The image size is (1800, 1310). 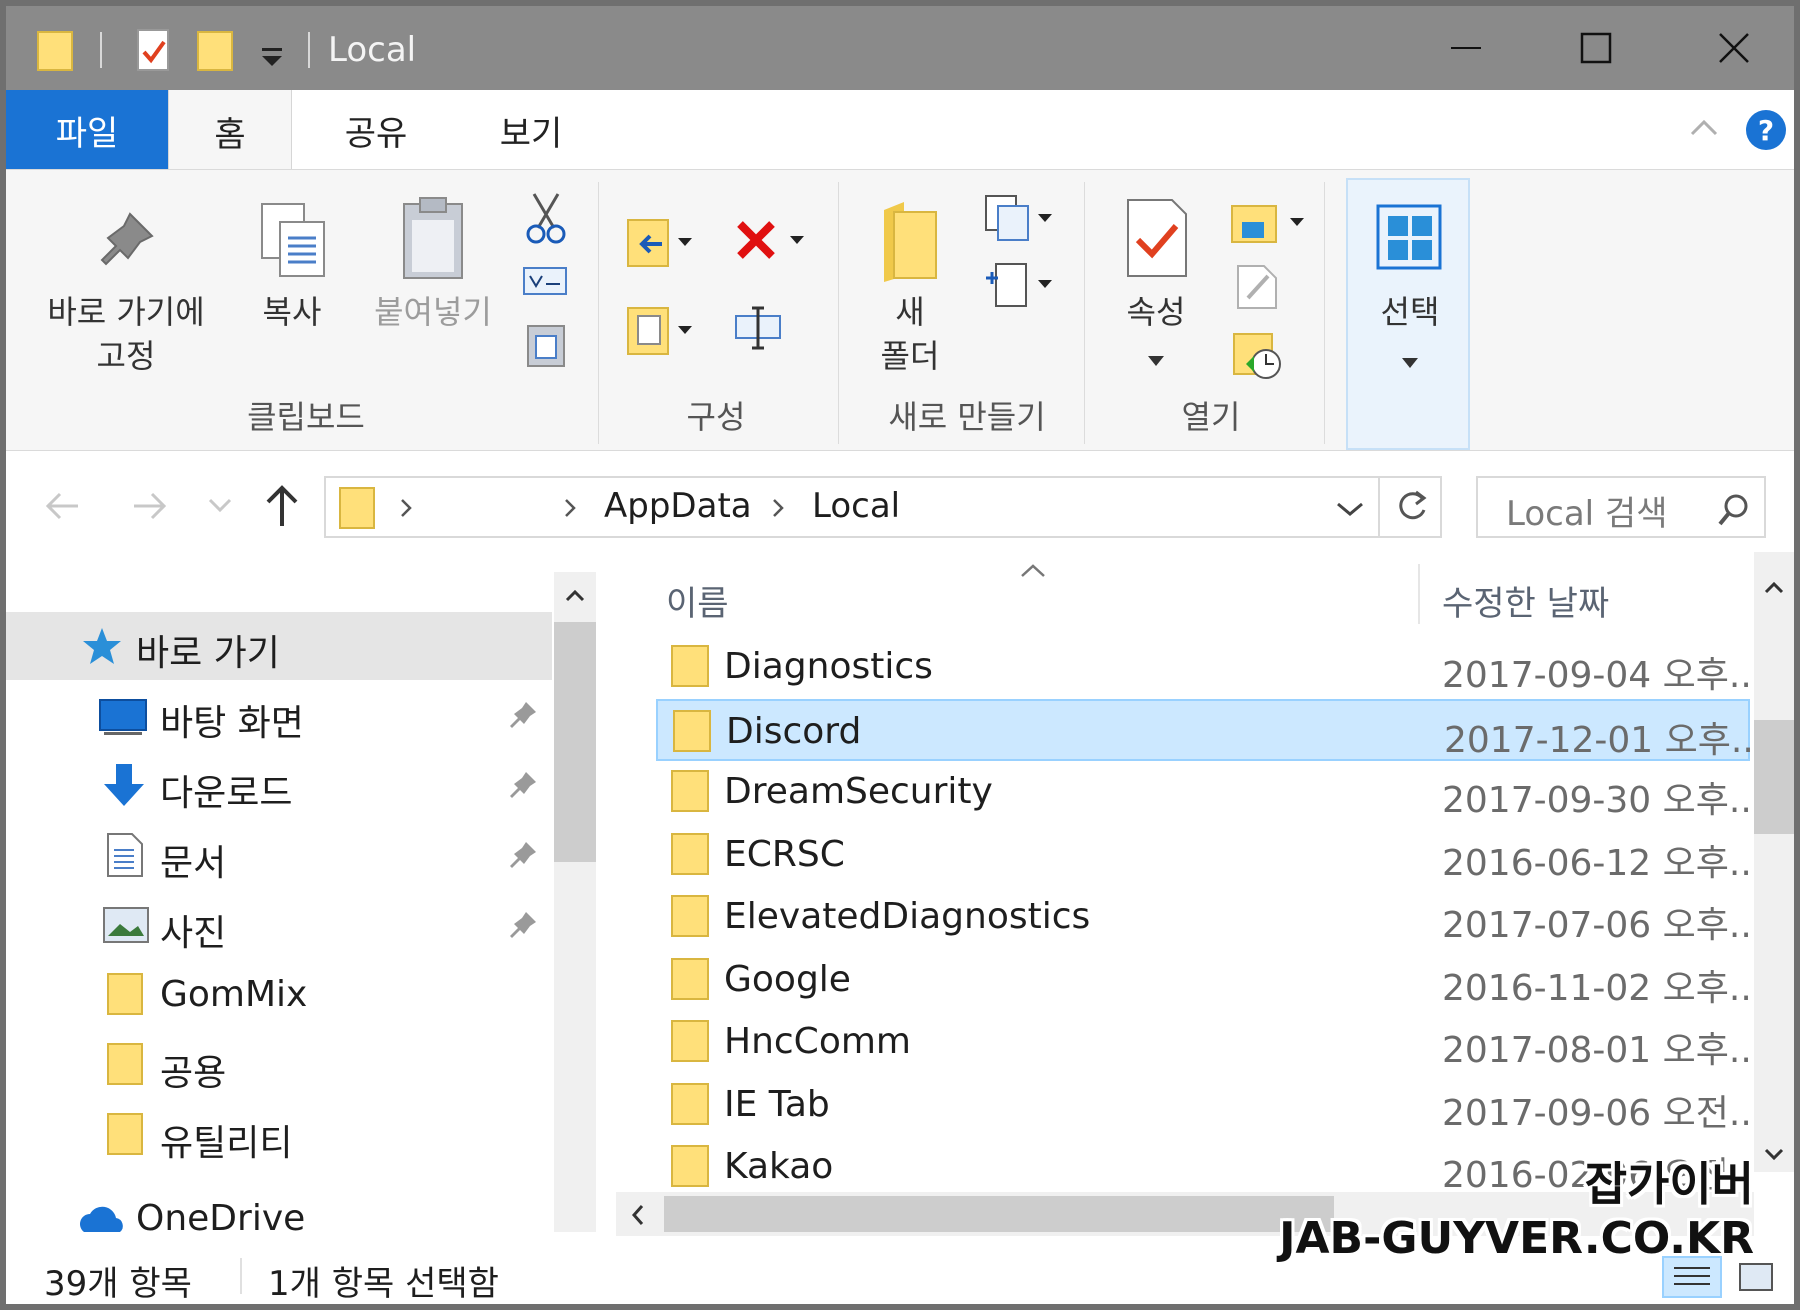 What do you see at coordinates (1525, 600) in the screenshot?
I see `column-header-date: 수정한 날짜` at bounding box center [1525, 600].